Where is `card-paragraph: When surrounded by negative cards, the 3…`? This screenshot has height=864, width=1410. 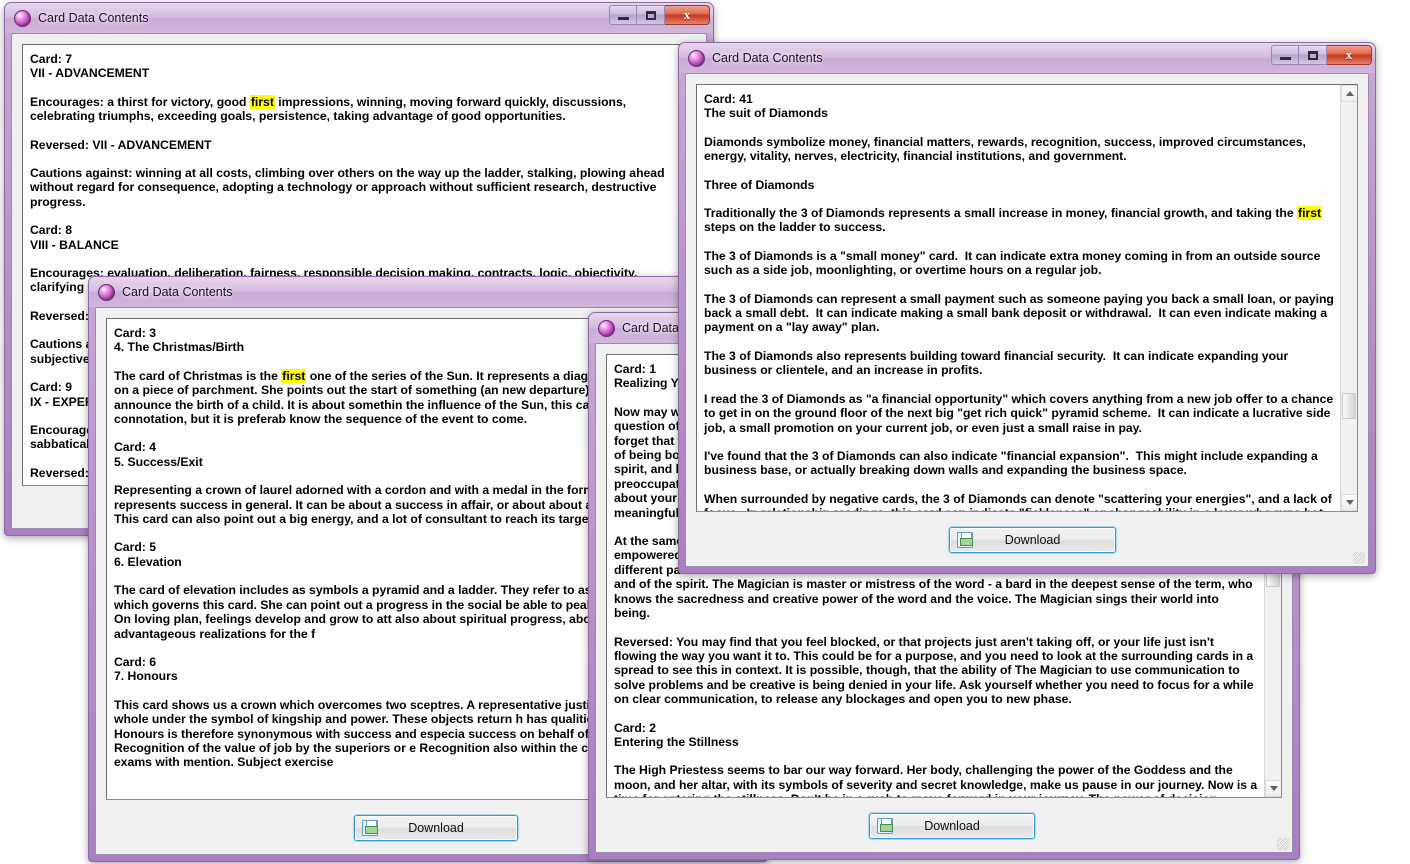
card-paragraph: When surrounded by negative cards, the 3… is located at coordinates (1018, 501).